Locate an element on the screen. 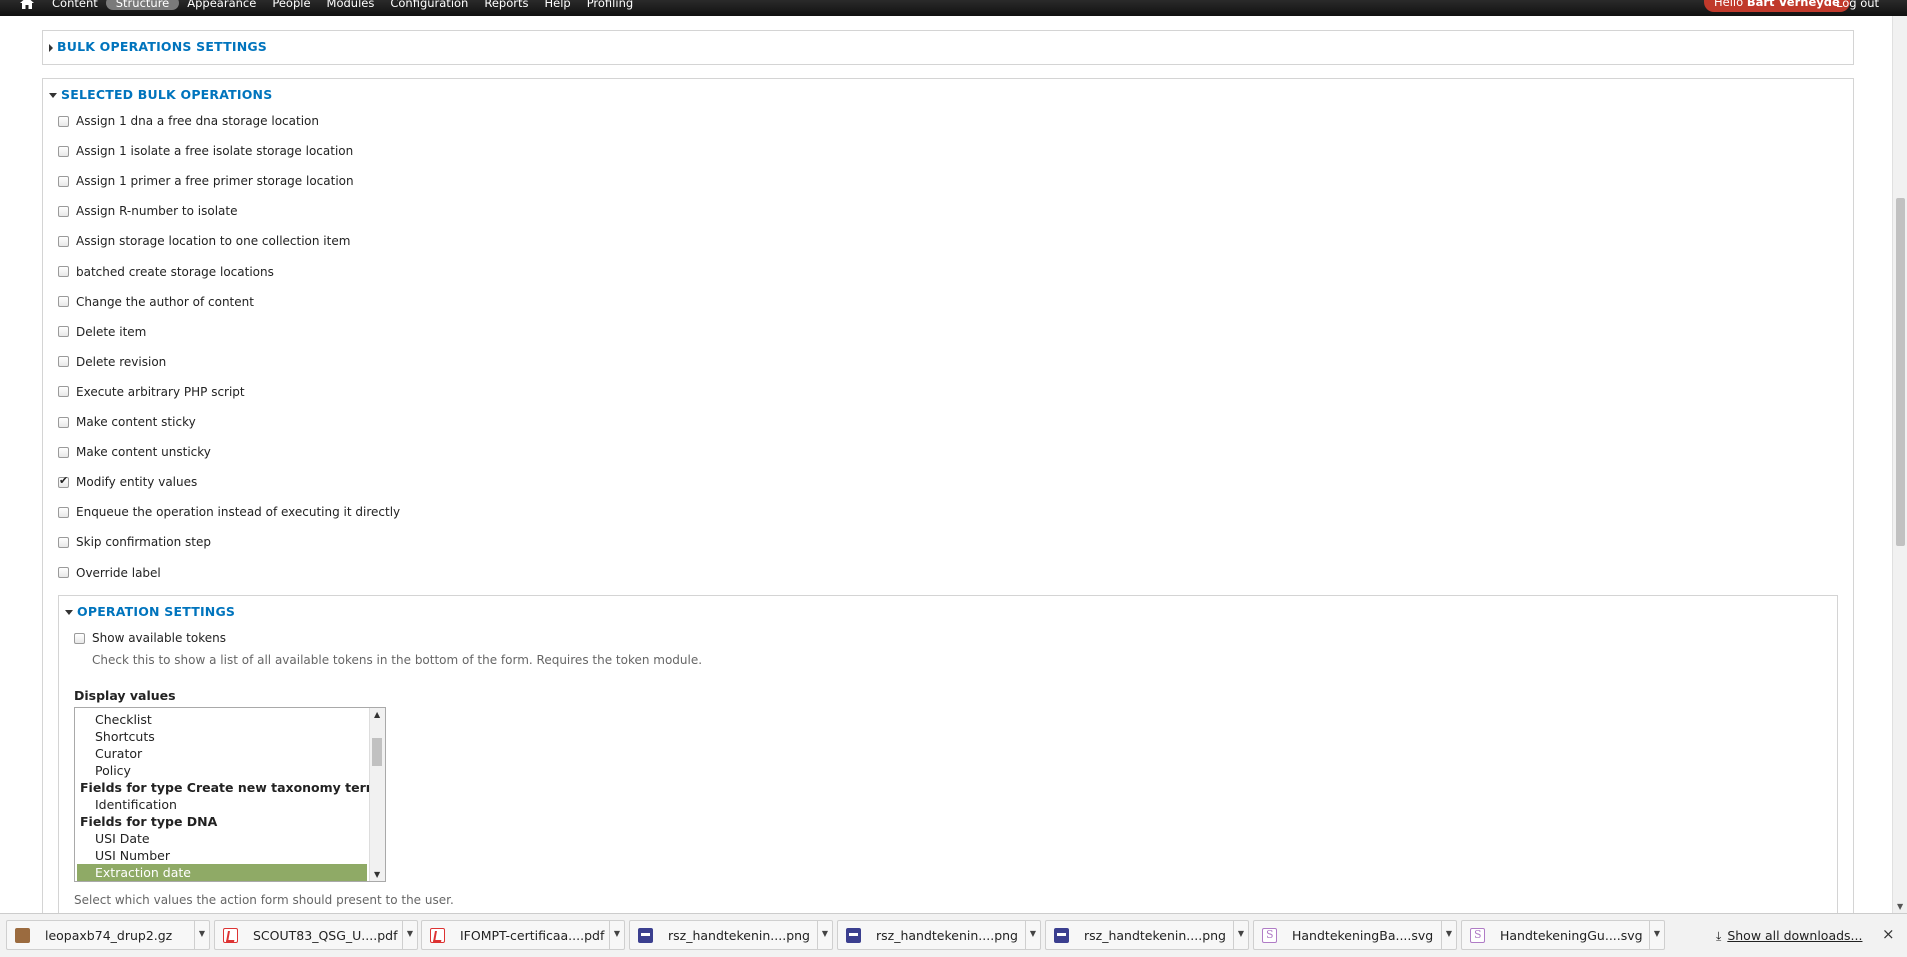 Image resolution: width=1907 pixels, height=957 pixels. download-item: HandtekeningBa....svg ▼ is located at coordinates (1355, 935).